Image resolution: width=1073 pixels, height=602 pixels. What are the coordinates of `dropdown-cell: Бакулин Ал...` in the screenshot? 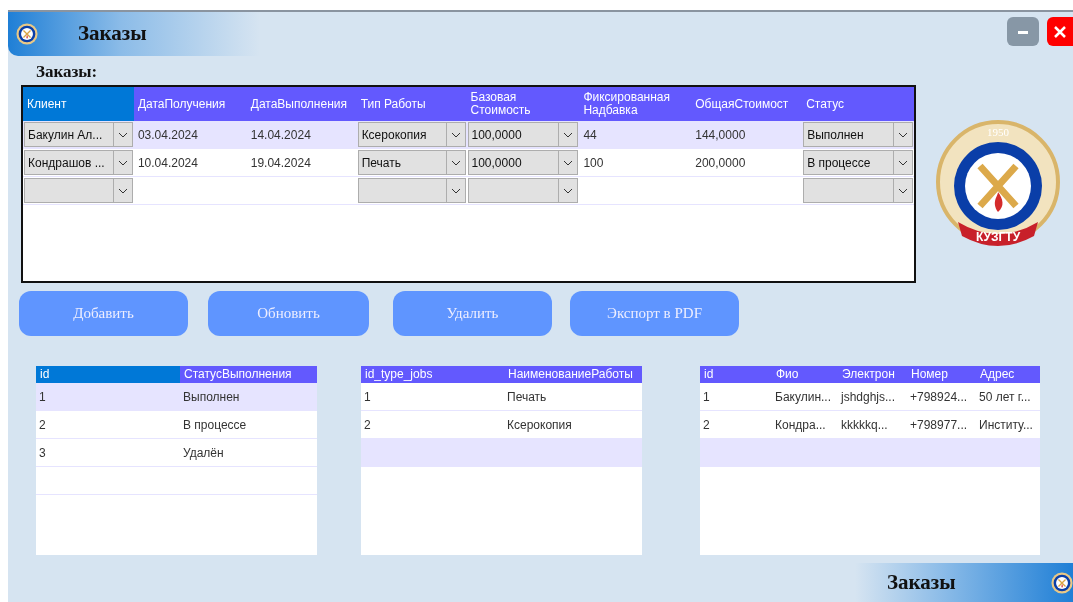 It's located at (78, 134).